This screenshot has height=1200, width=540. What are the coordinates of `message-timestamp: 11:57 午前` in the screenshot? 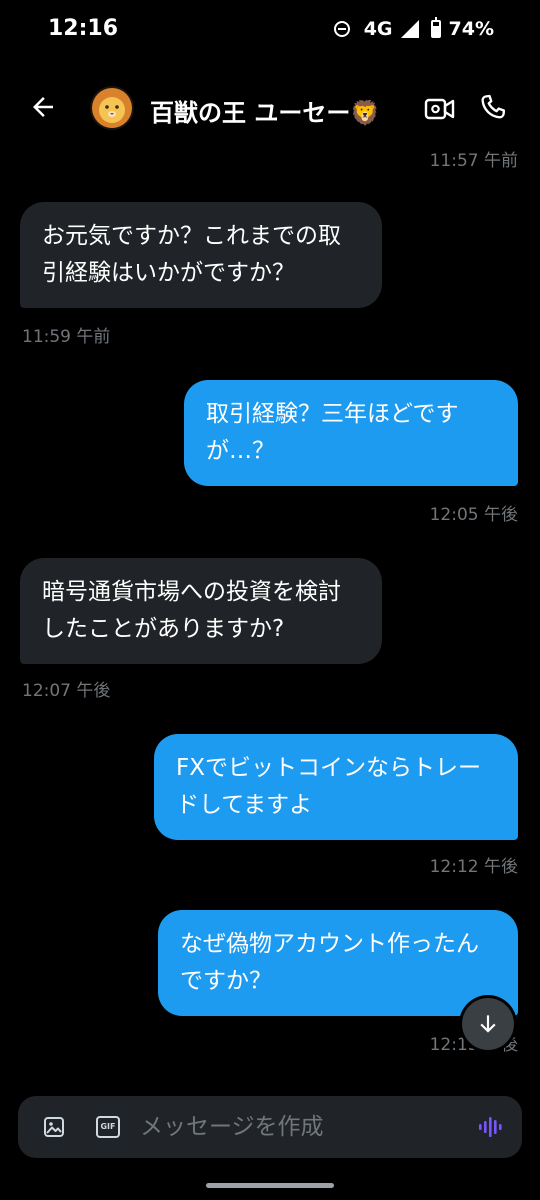 It's located at (473, 161).